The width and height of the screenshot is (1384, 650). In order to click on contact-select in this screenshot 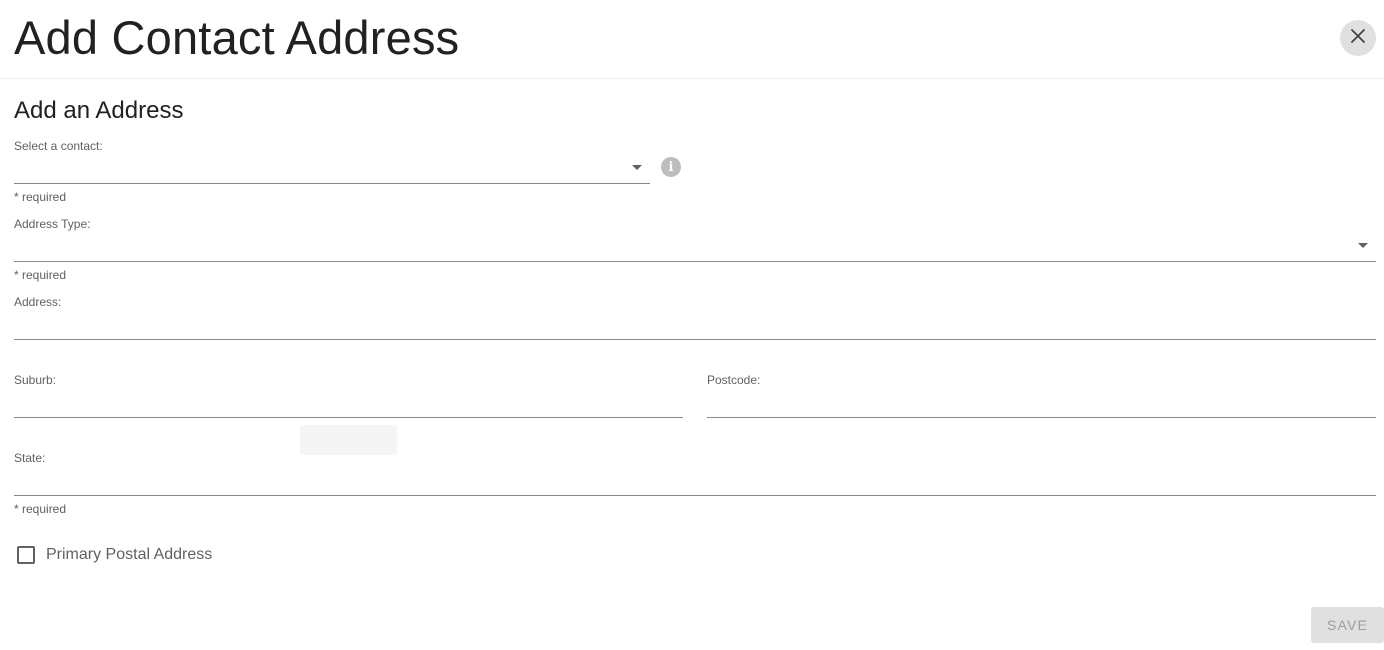, I will do `click(319, 169)`.